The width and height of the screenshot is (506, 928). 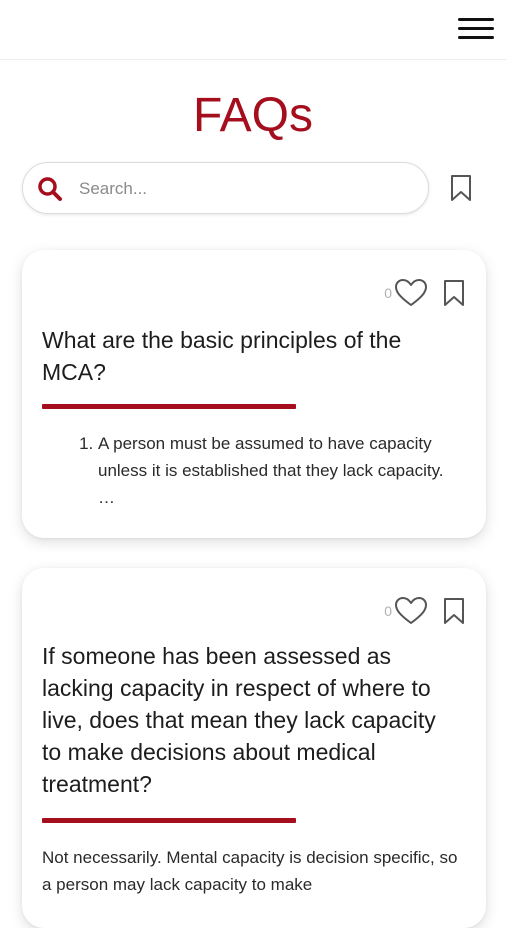 I want to click on search-input, so click(x=244, y=189).